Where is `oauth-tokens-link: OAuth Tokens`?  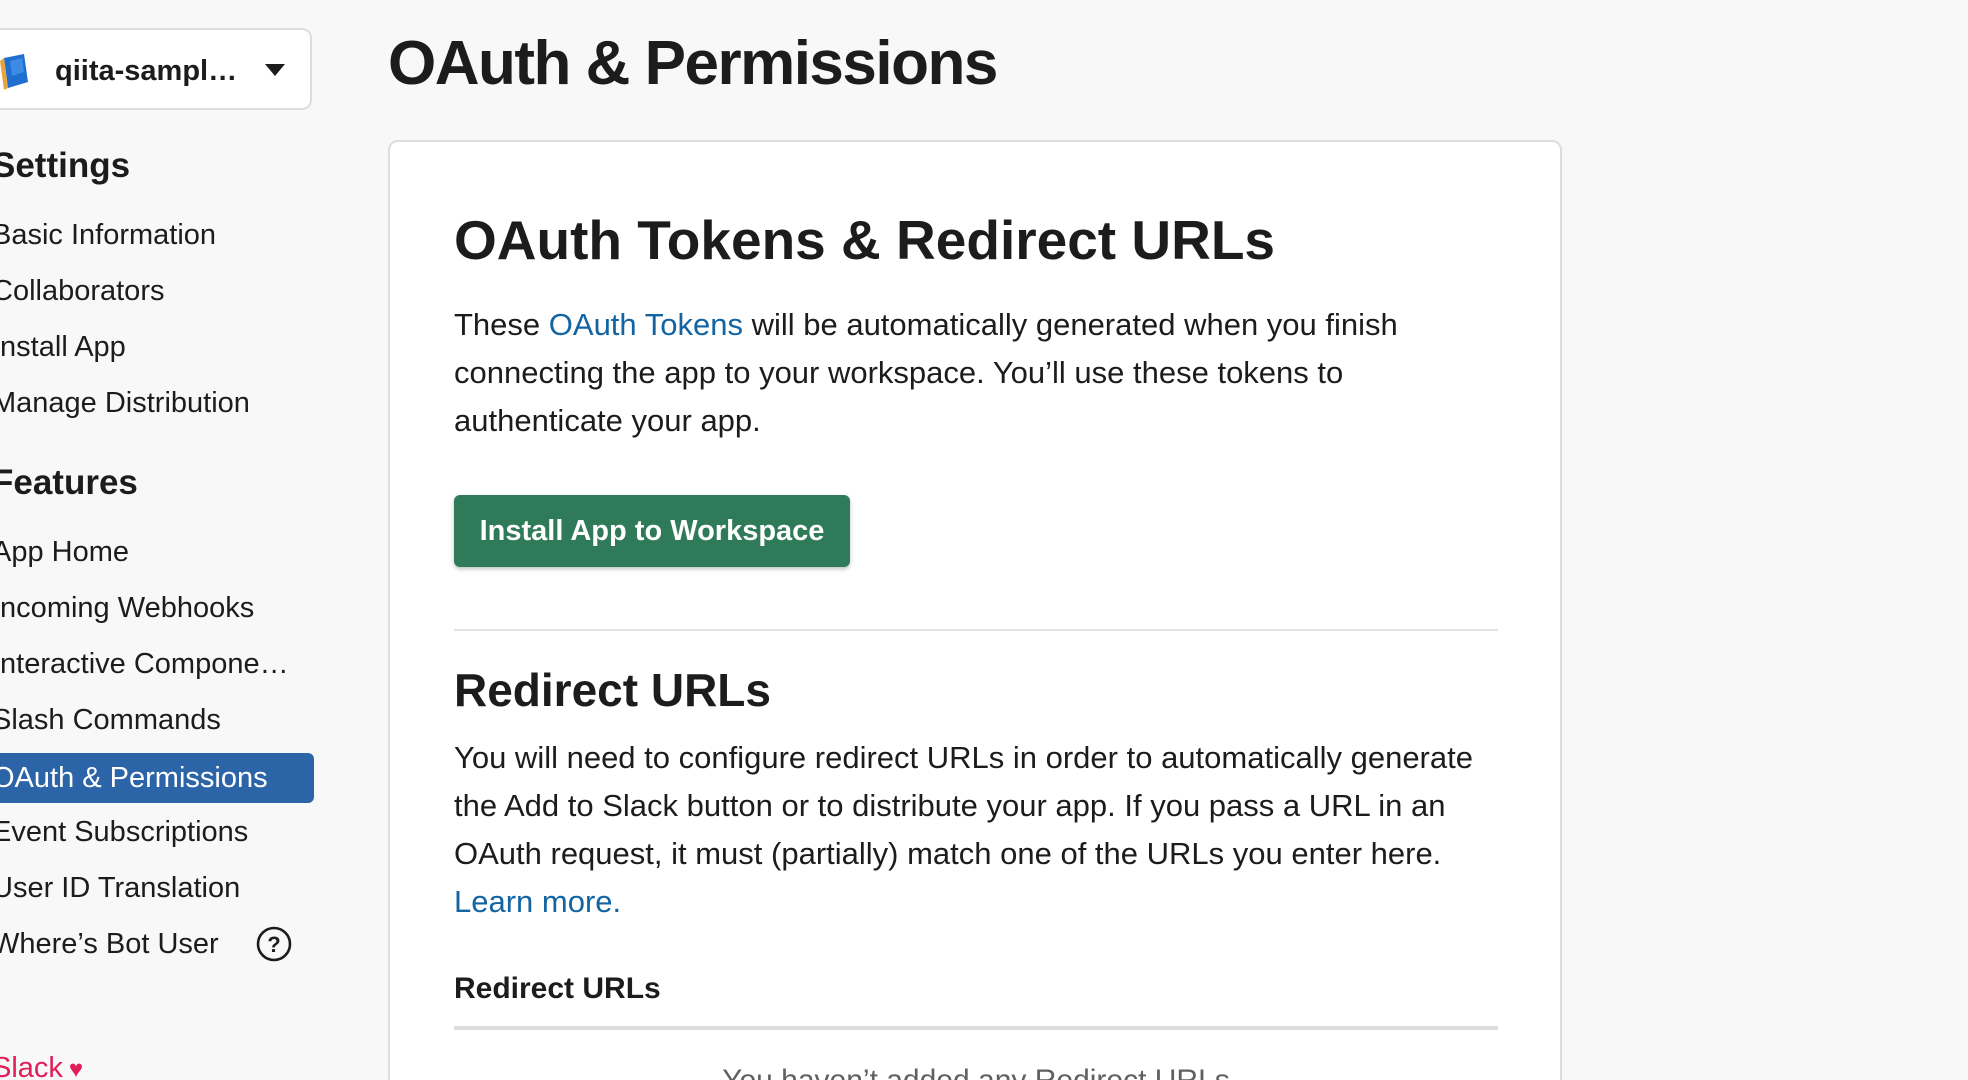 oauth-tokens-link: OAuth Tokens is located at coordinates (646, 324).